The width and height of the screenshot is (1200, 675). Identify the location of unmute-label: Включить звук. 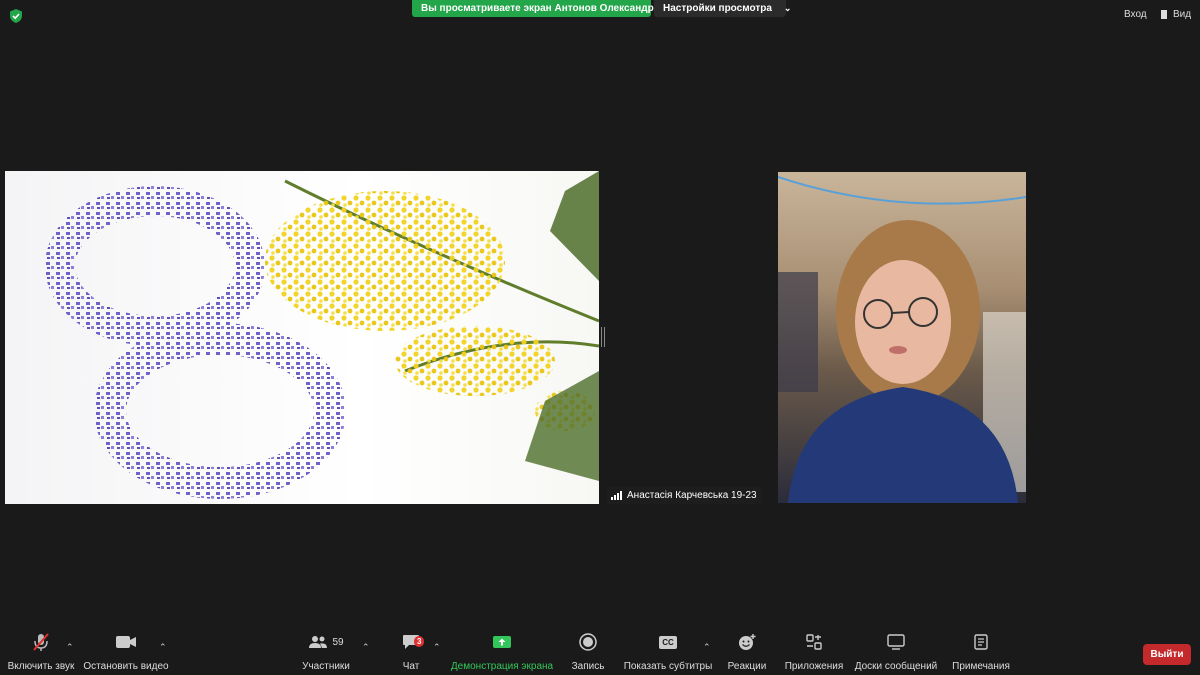
(41, 666).